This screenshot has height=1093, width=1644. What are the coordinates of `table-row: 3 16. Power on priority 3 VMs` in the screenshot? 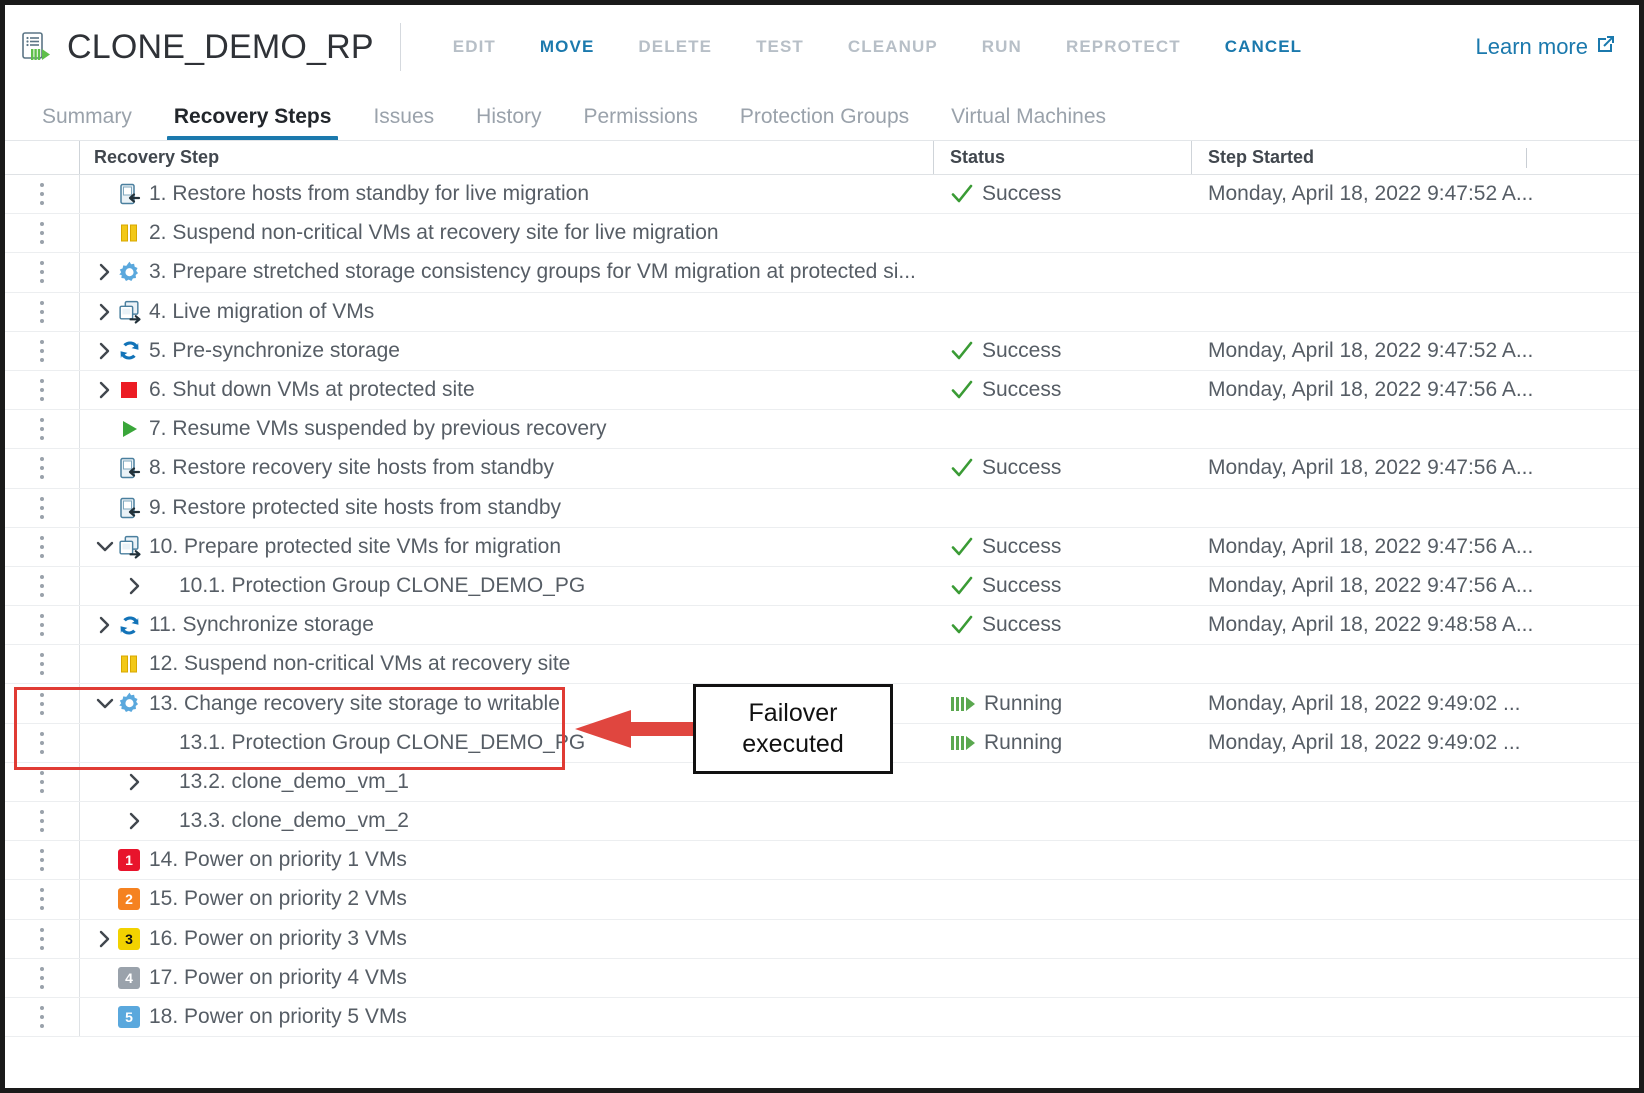 It's located at (822, 939).